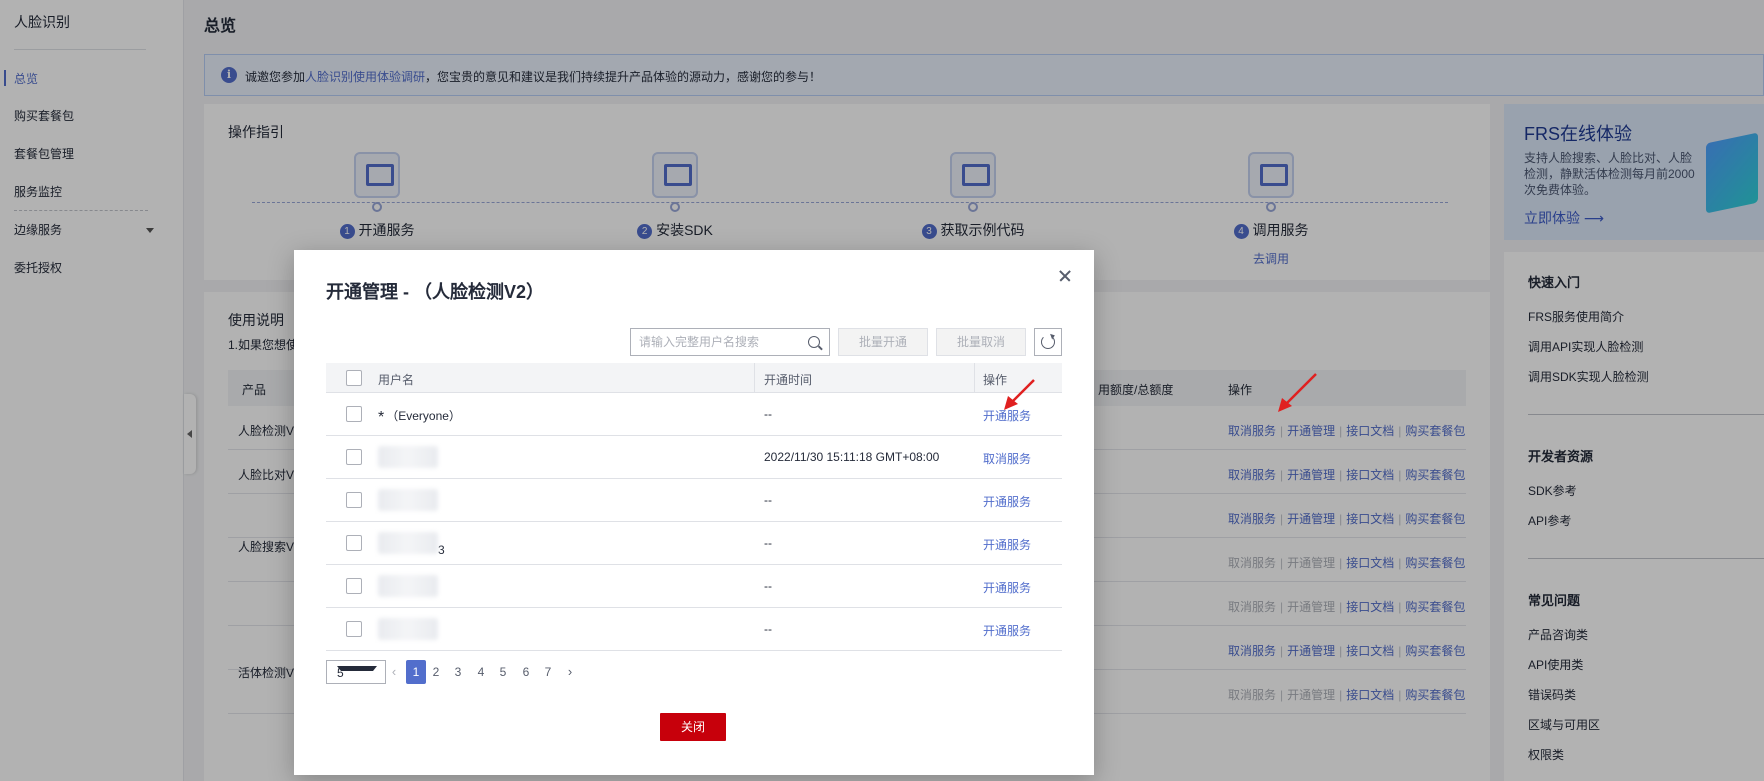 The height and width of the screenshot is (781, 1764). What do you see at coordinates (570, 672) in the screenshot?
I see `next-page-icon: ›` at bounding box center [570, 672].